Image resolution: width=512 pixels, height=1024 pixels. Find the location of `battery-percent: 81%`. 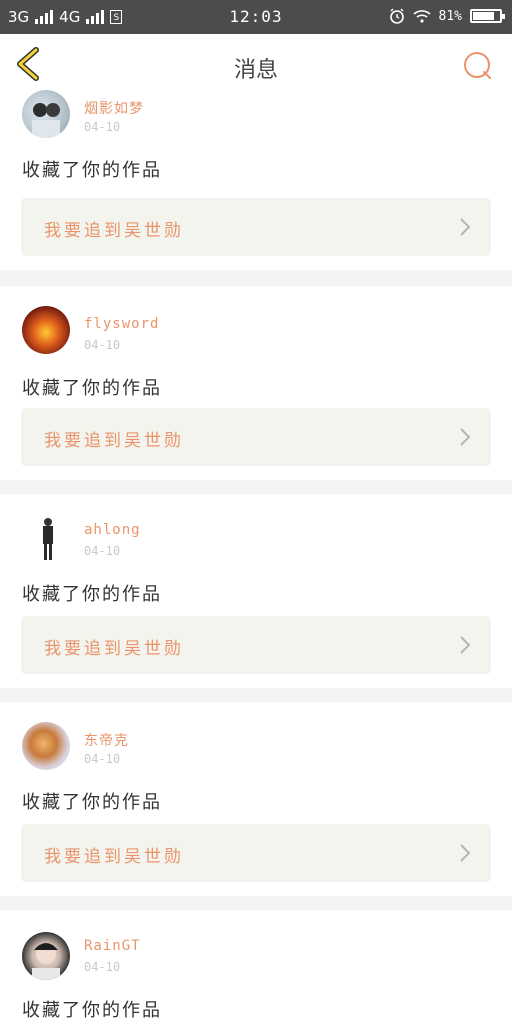

battery-percent: 81% is located at coordinates (450, 16).